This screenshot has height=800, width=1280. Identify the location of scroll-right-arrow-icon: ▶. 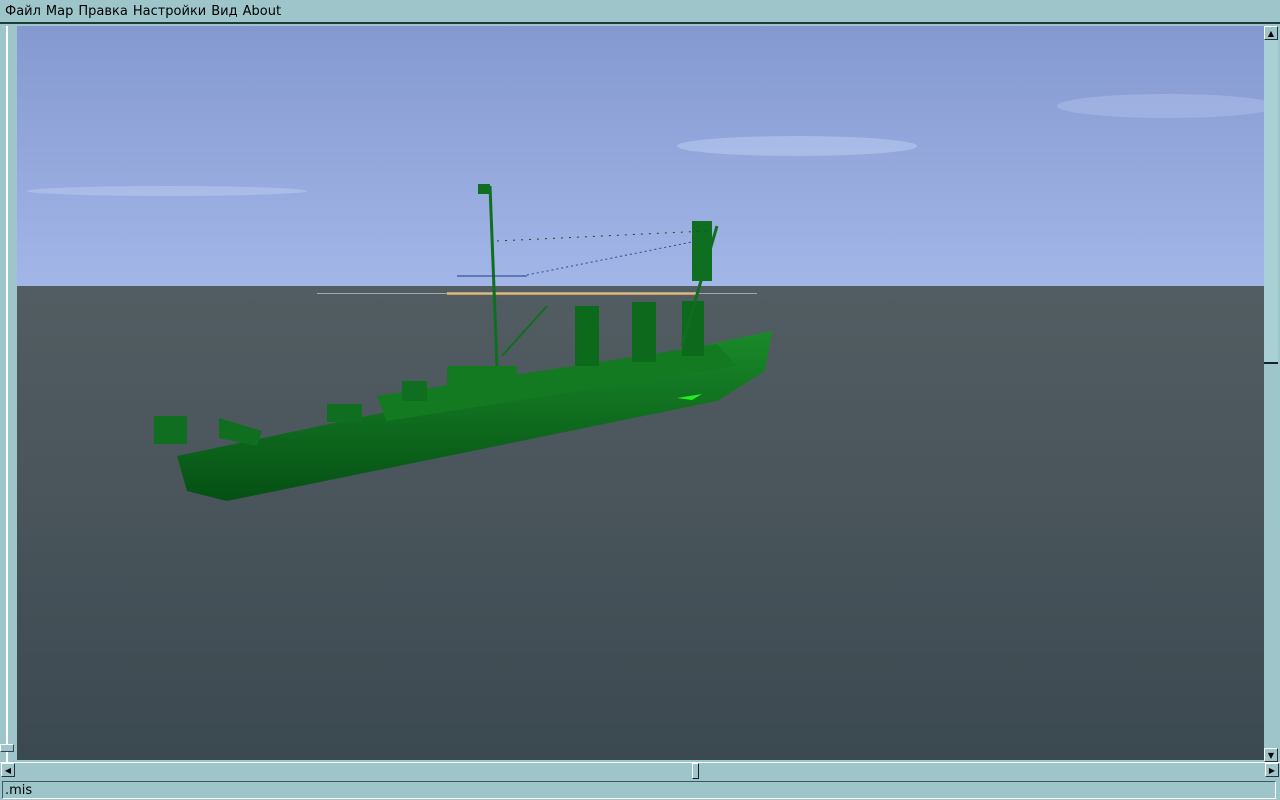
(1272, 770).